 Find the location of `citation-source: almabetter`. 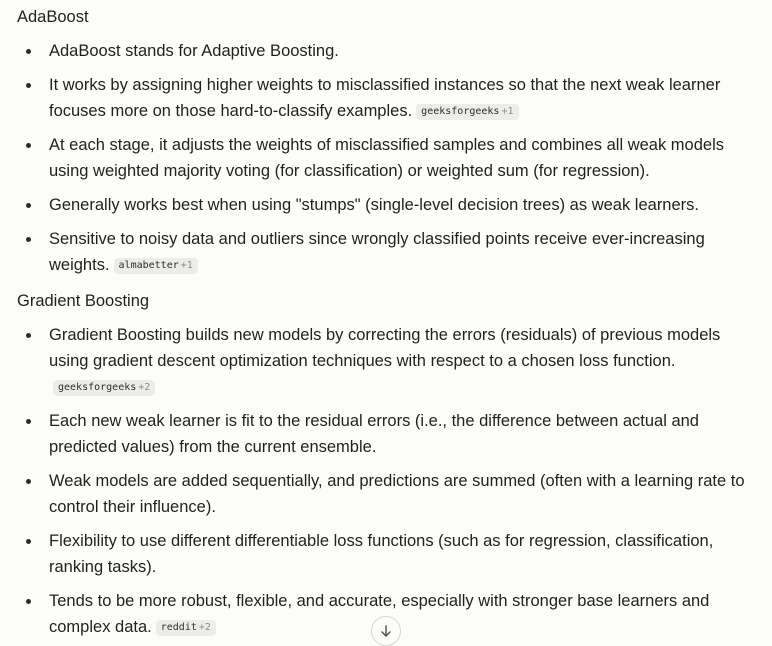

citation-source: almabetter is located at coordinates (148, 265).